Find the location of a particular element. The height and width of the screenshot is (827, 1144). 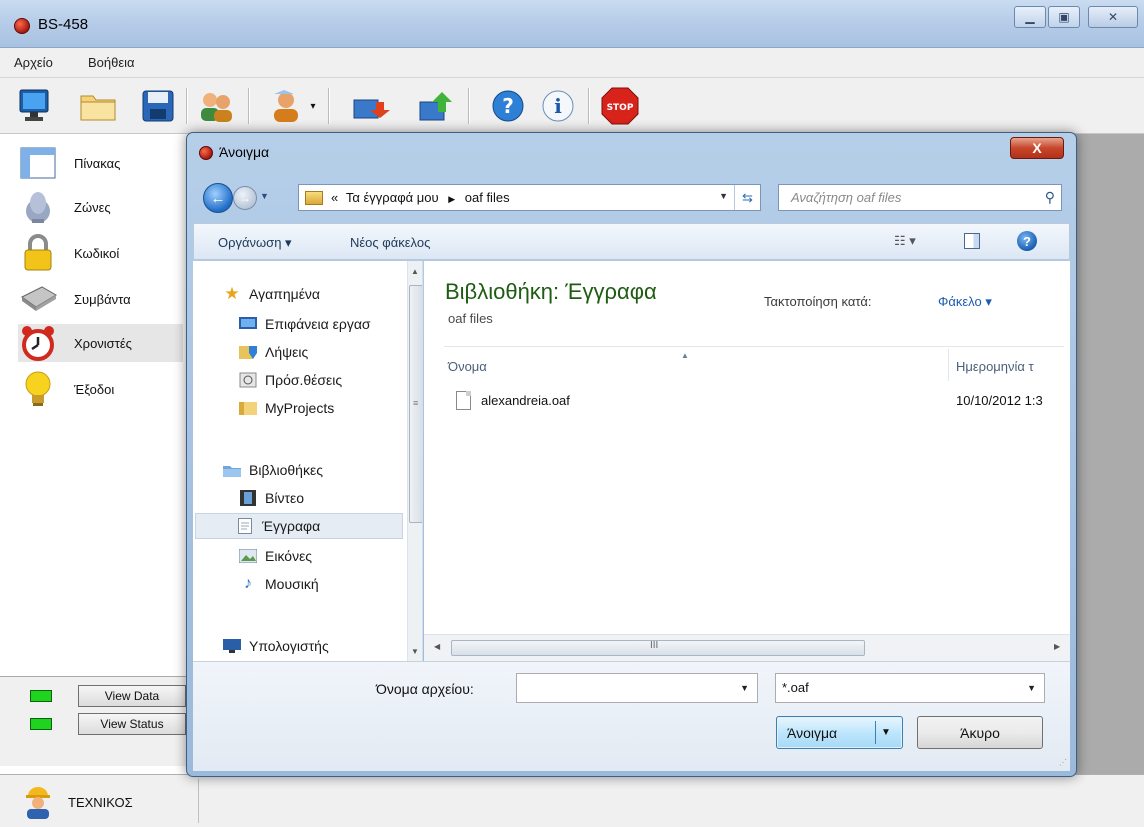

forward-button: → is located at coordinates (245, 198).